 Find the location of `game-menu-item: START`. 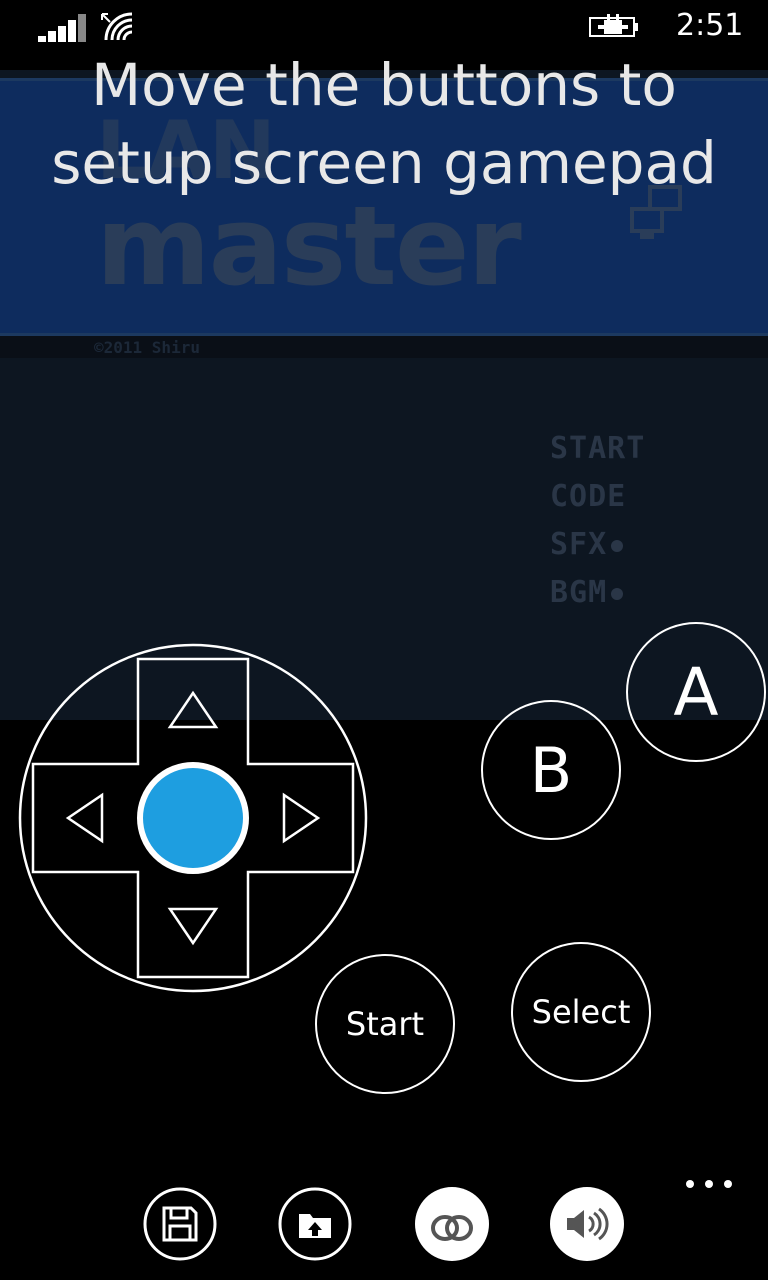

game-menu-item: START is located at coordinates (597, 449).